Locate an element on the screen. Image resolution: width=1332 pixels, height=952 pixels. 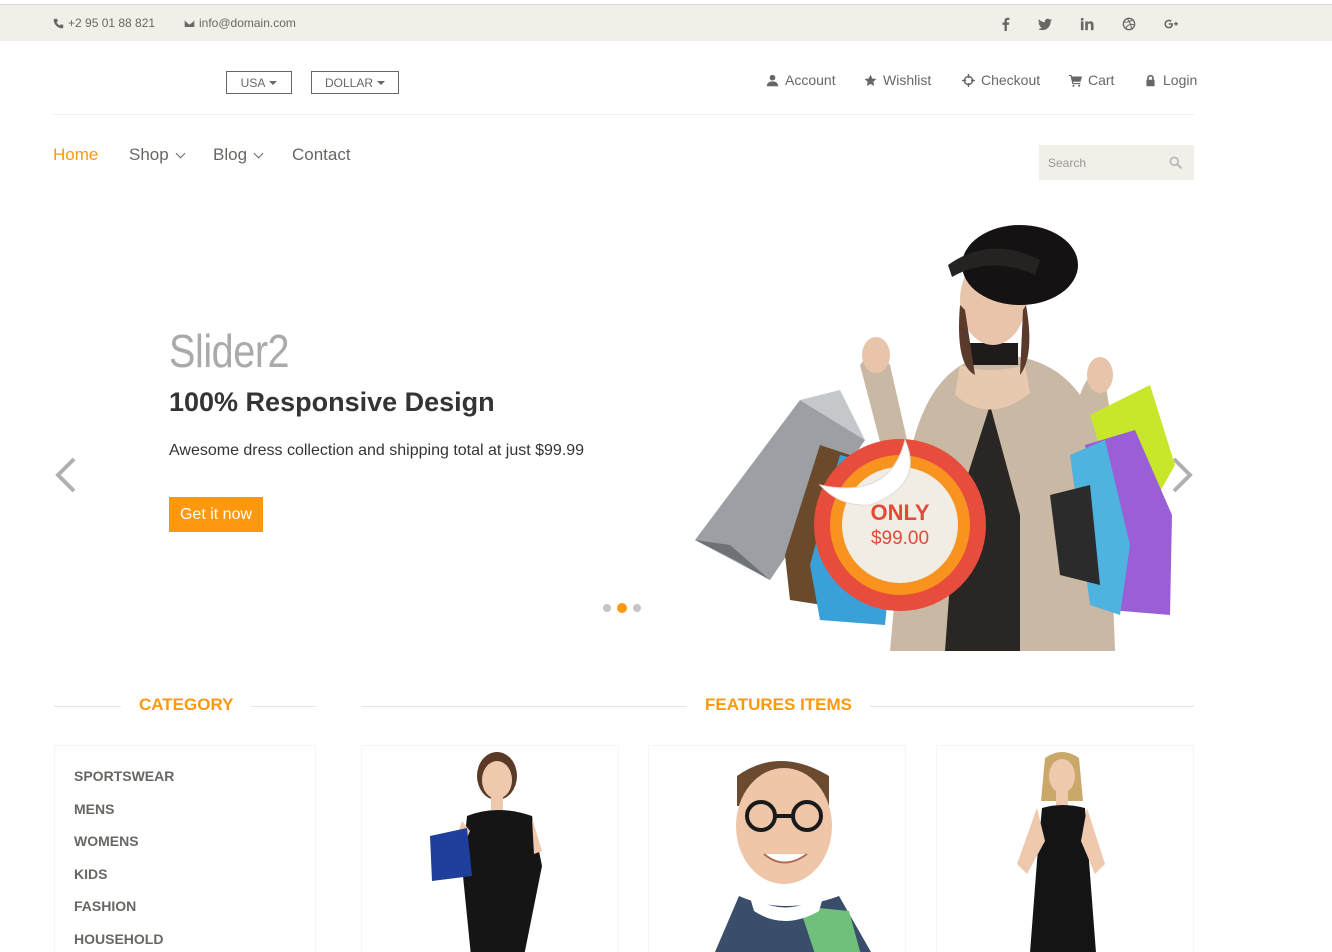
slider-indicators is located at coordinates (622, 608).